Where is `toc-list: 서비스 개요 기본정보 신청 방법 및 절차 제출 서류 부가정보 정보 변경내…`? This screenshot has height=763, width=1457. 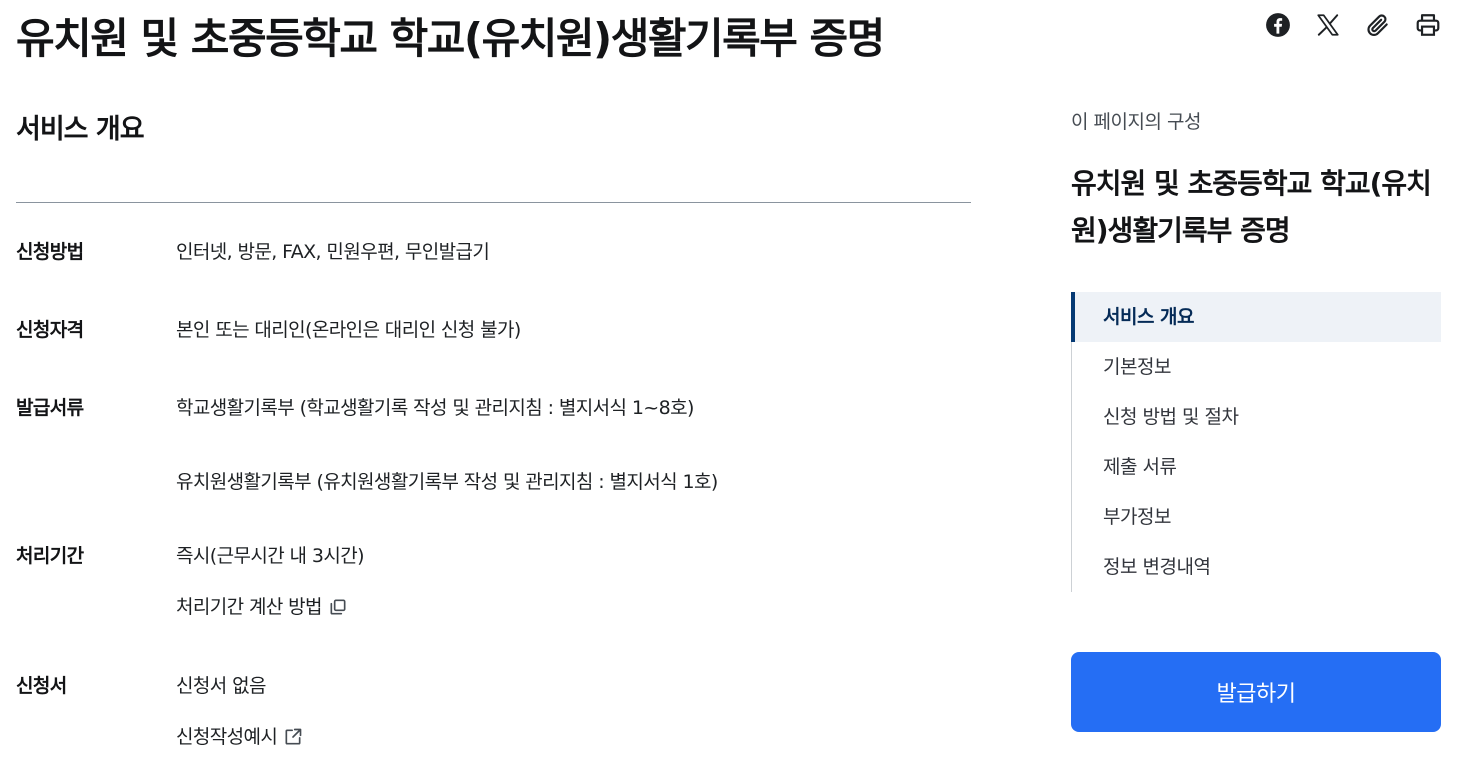
toc-list: 서비스 개요 기본정보 신청 방법 및 절차 제출 서류 부가정보 정보 변경내… is located at coordinates (1256, 442).